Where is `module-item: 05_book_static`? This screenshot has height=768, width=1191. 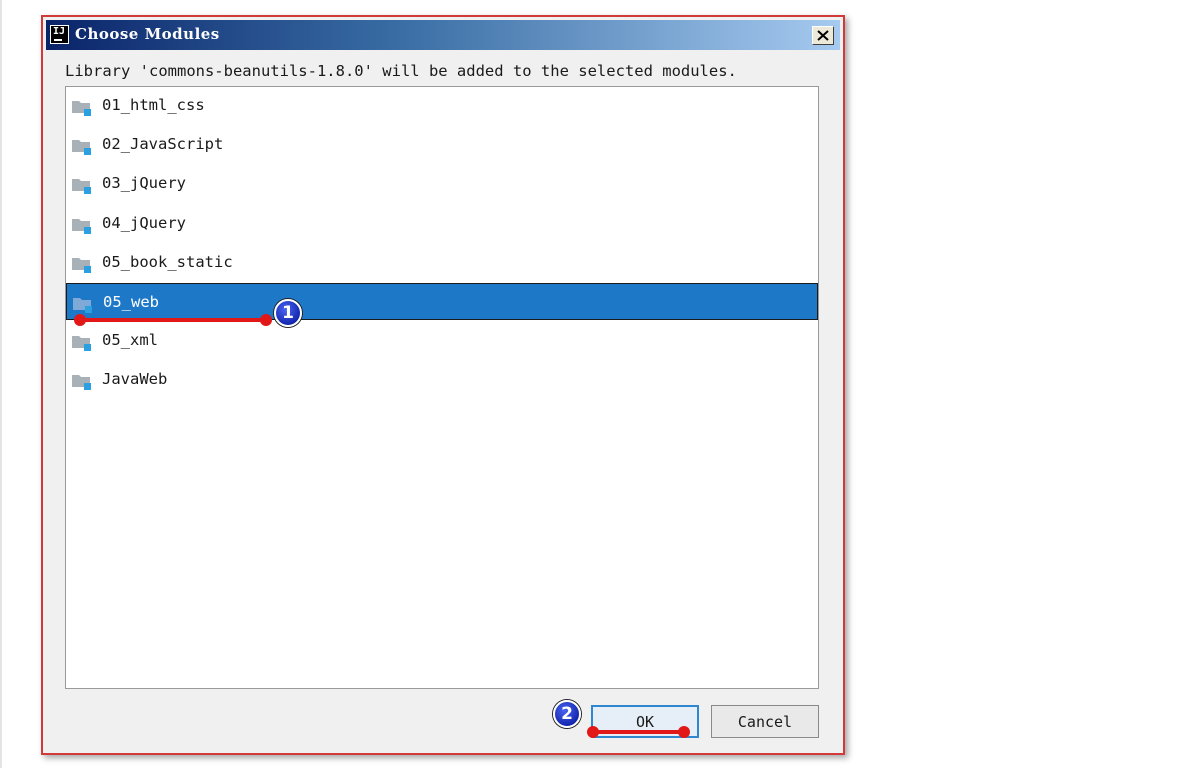
module-item: 05_book_static is located at coordinates (442, 262).